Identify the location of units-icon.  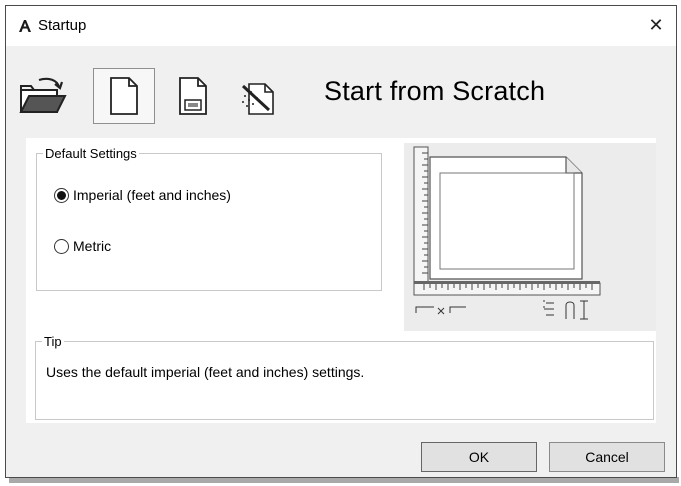
(565, 310).